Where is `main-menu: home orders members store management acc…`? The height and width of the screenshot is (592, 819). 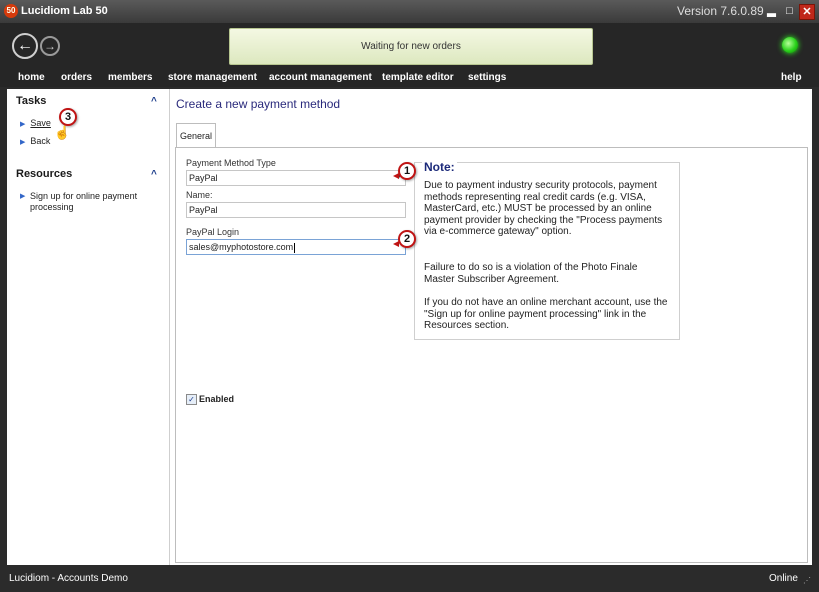 main-menu: home orders members store management acc… is located at coordinates (409, 78).